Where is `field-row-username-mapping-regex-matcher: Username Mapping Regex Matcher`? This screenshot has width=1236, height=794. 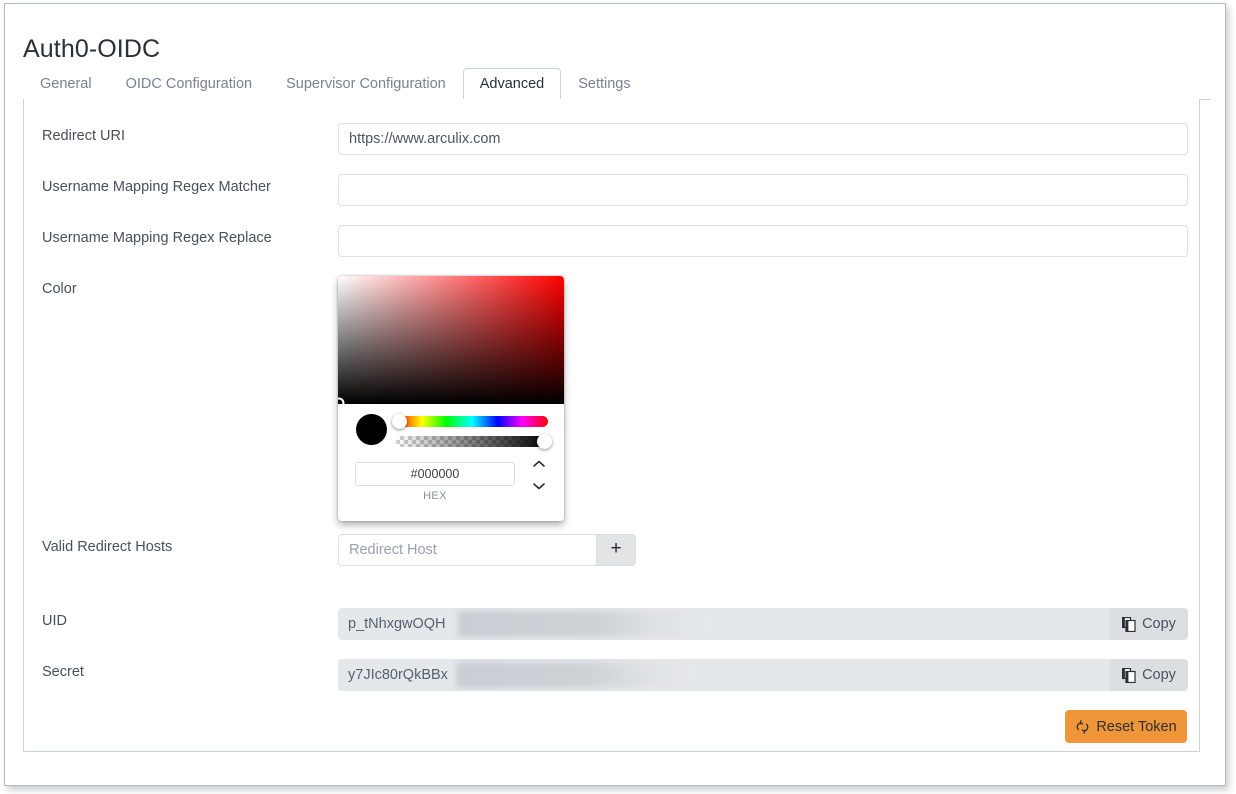
field-row-username-mapping-regex-matcher: Username Mapping Regex Matcher is located at coordinates (611, 190).